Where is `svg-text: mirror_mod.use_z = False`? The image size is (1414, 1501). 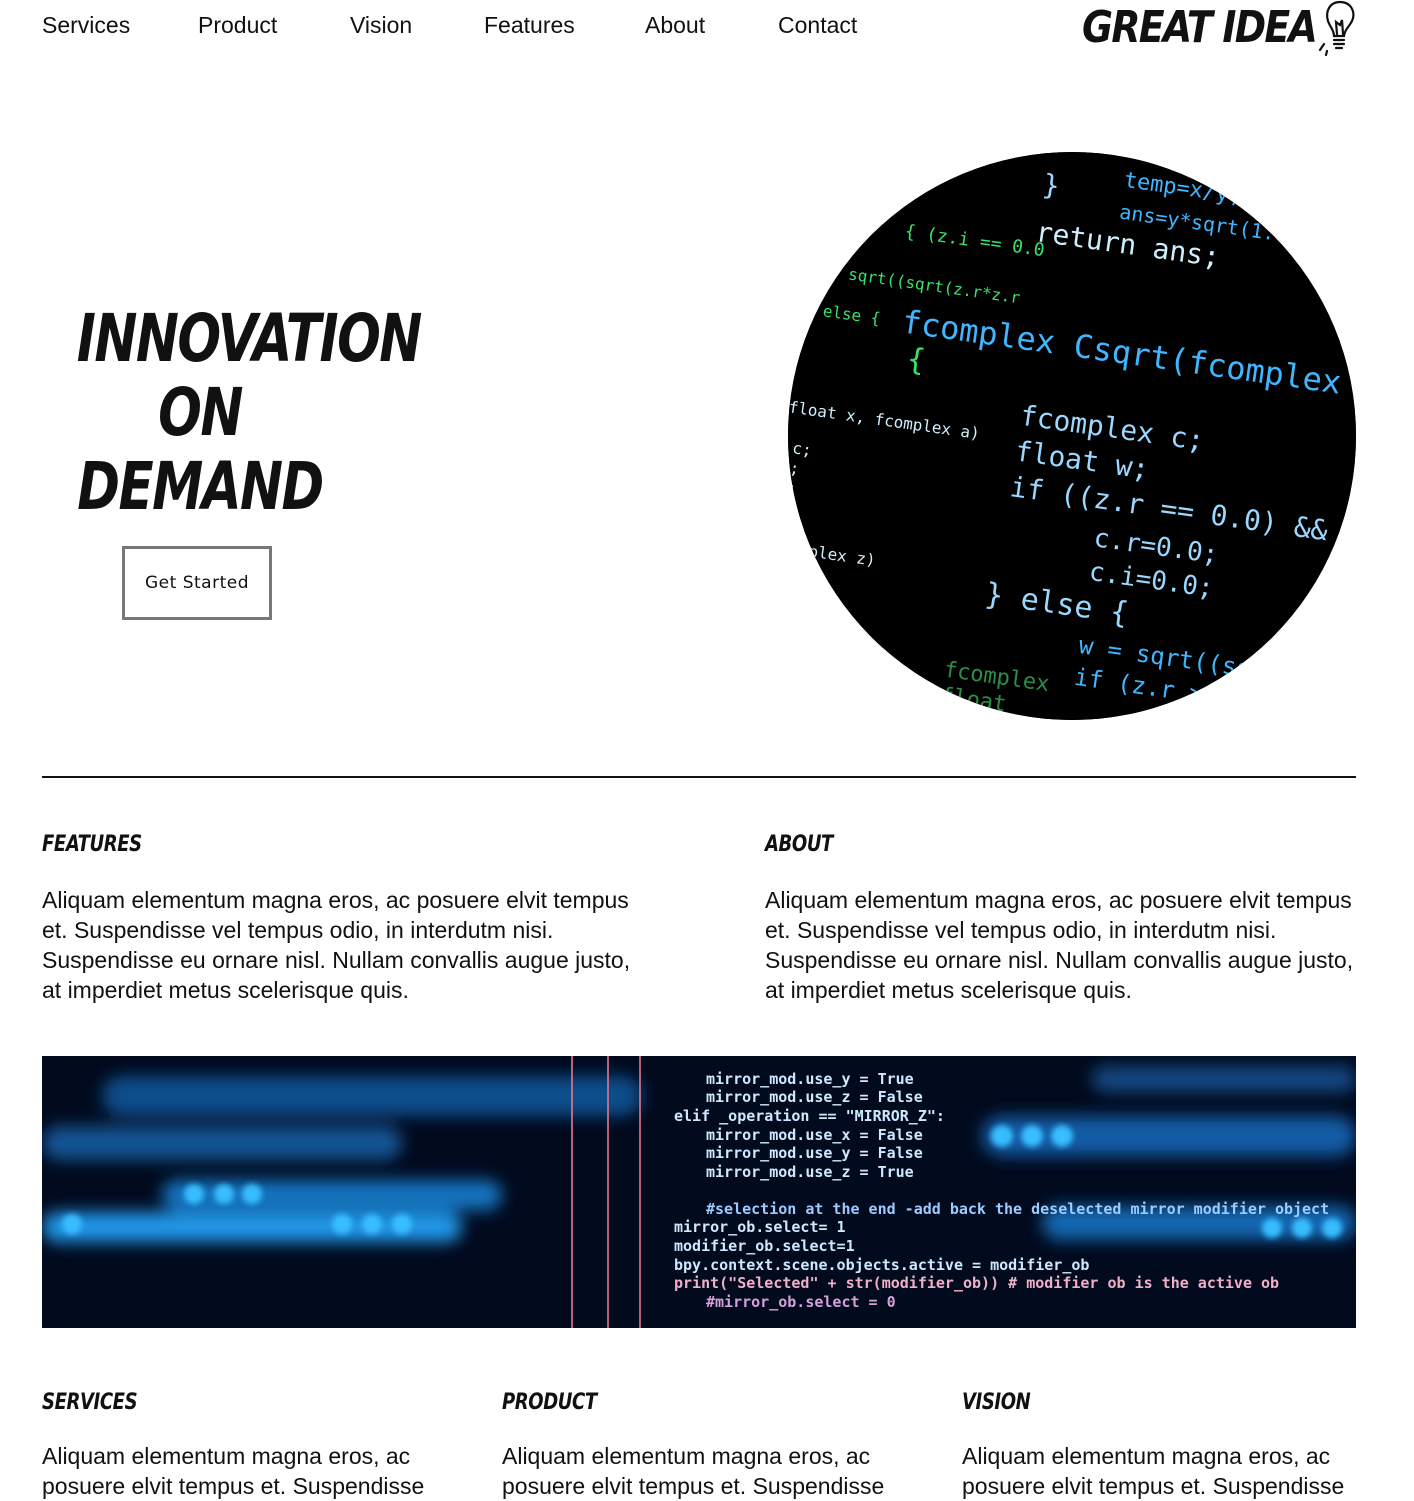
svg-text: mirror_mod.use_z = False is located at coordinates (814, 1097).